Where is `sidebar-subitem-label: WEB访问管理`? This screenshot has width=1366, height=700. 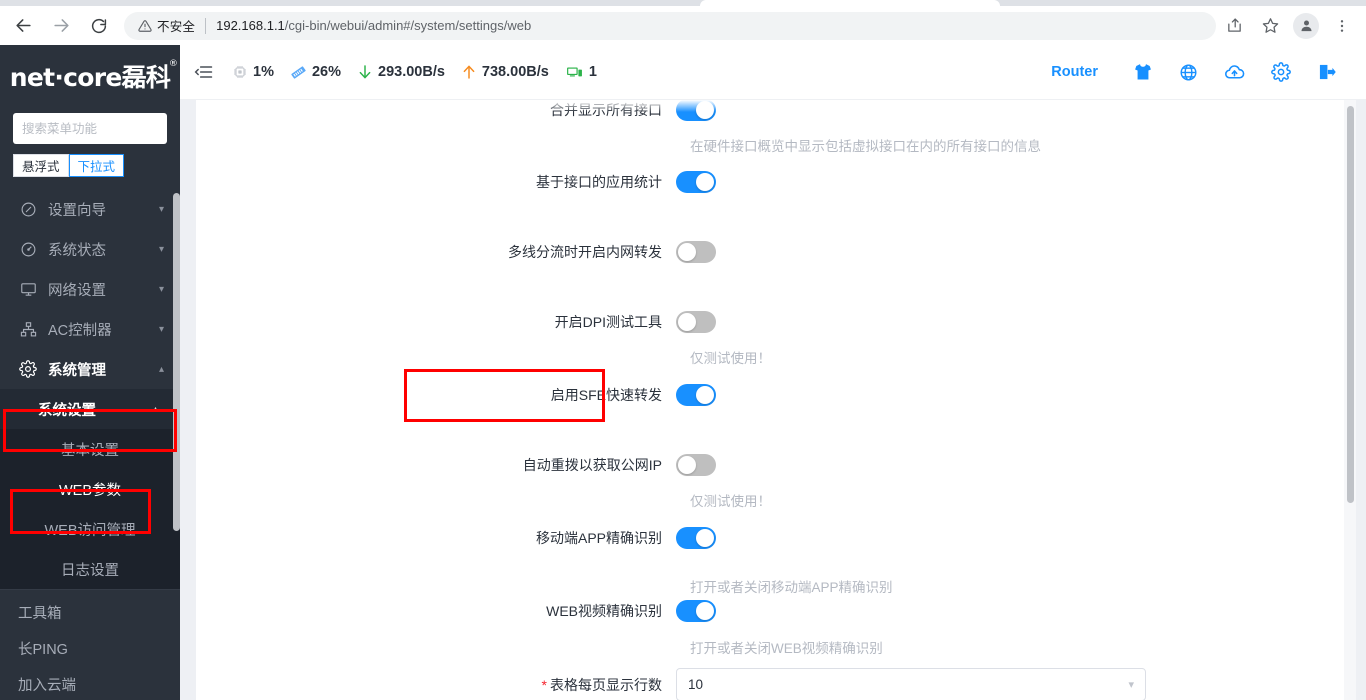
sidebar-subitem-label: WEB访问管理 is located at coordinates (90, 530).